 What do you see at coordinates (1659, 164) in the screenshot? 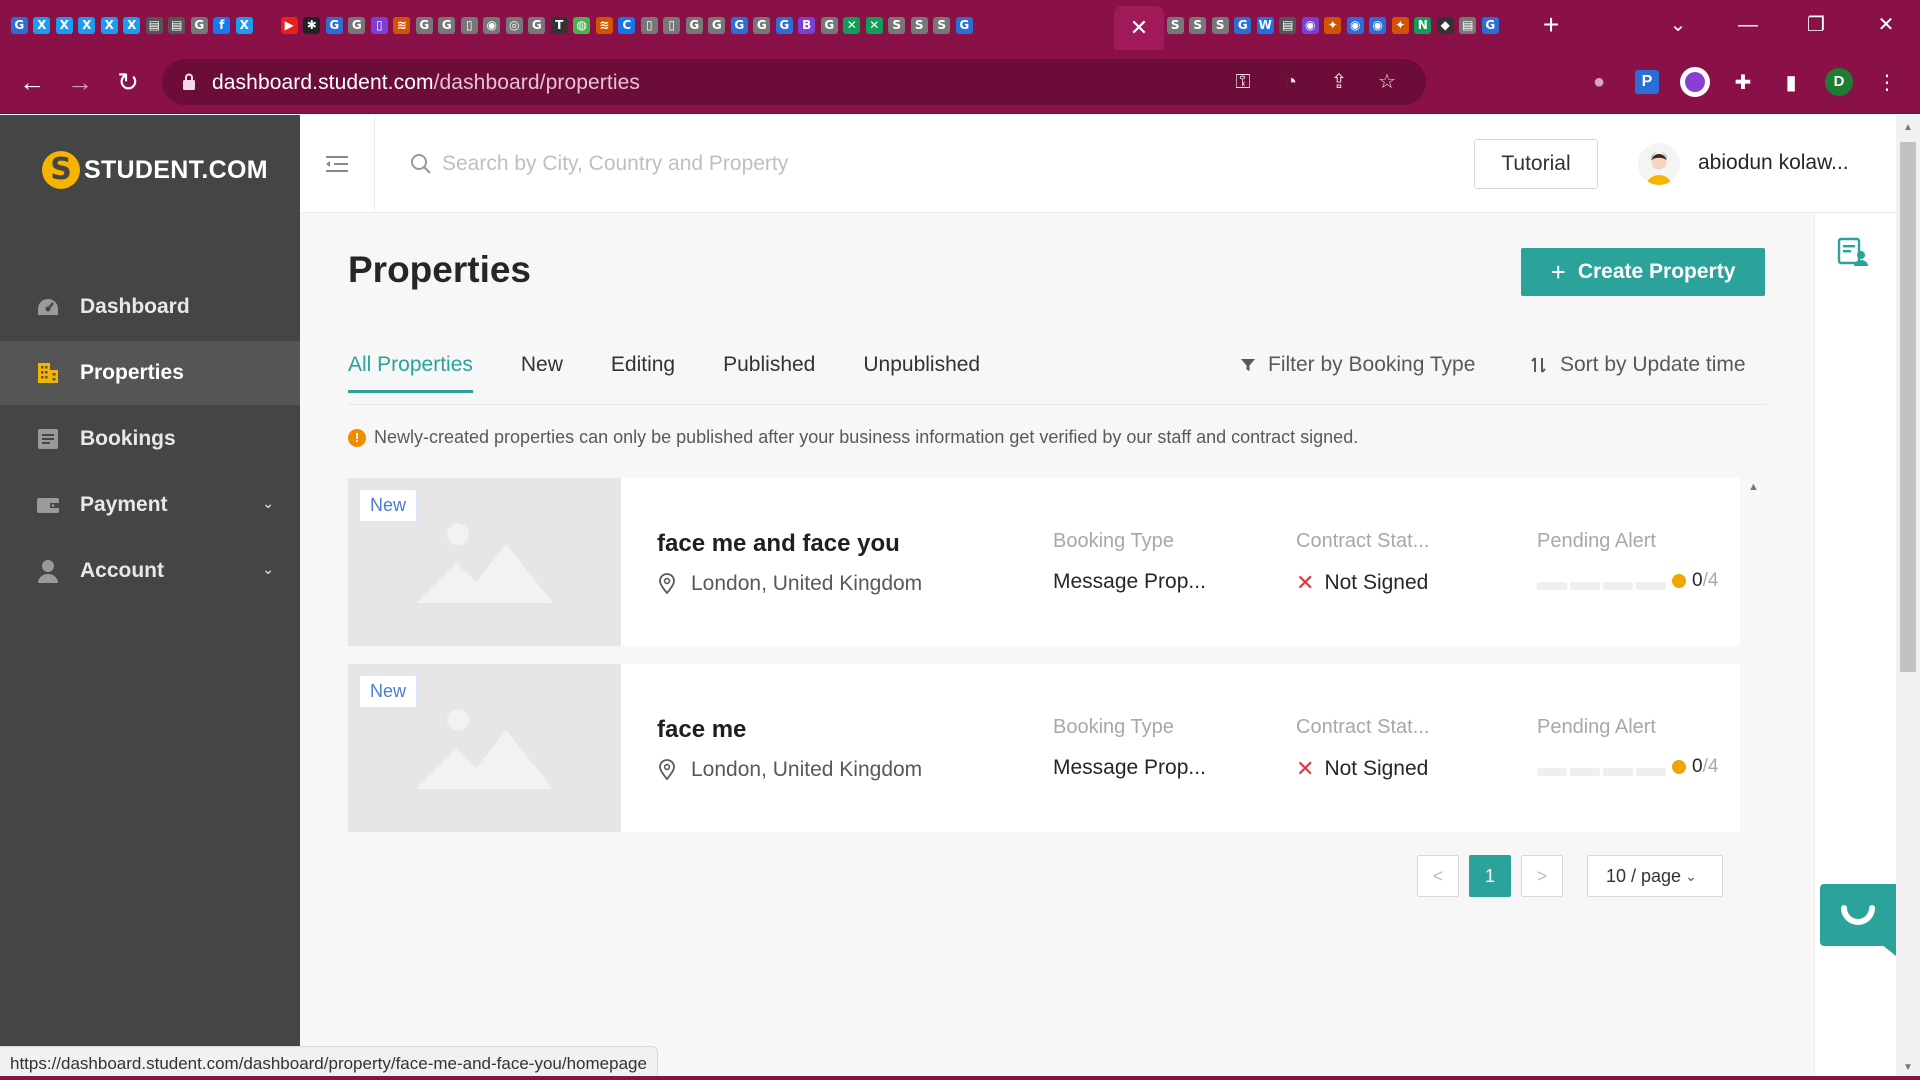
I see `avatar` at bounding box center [1659, 164].